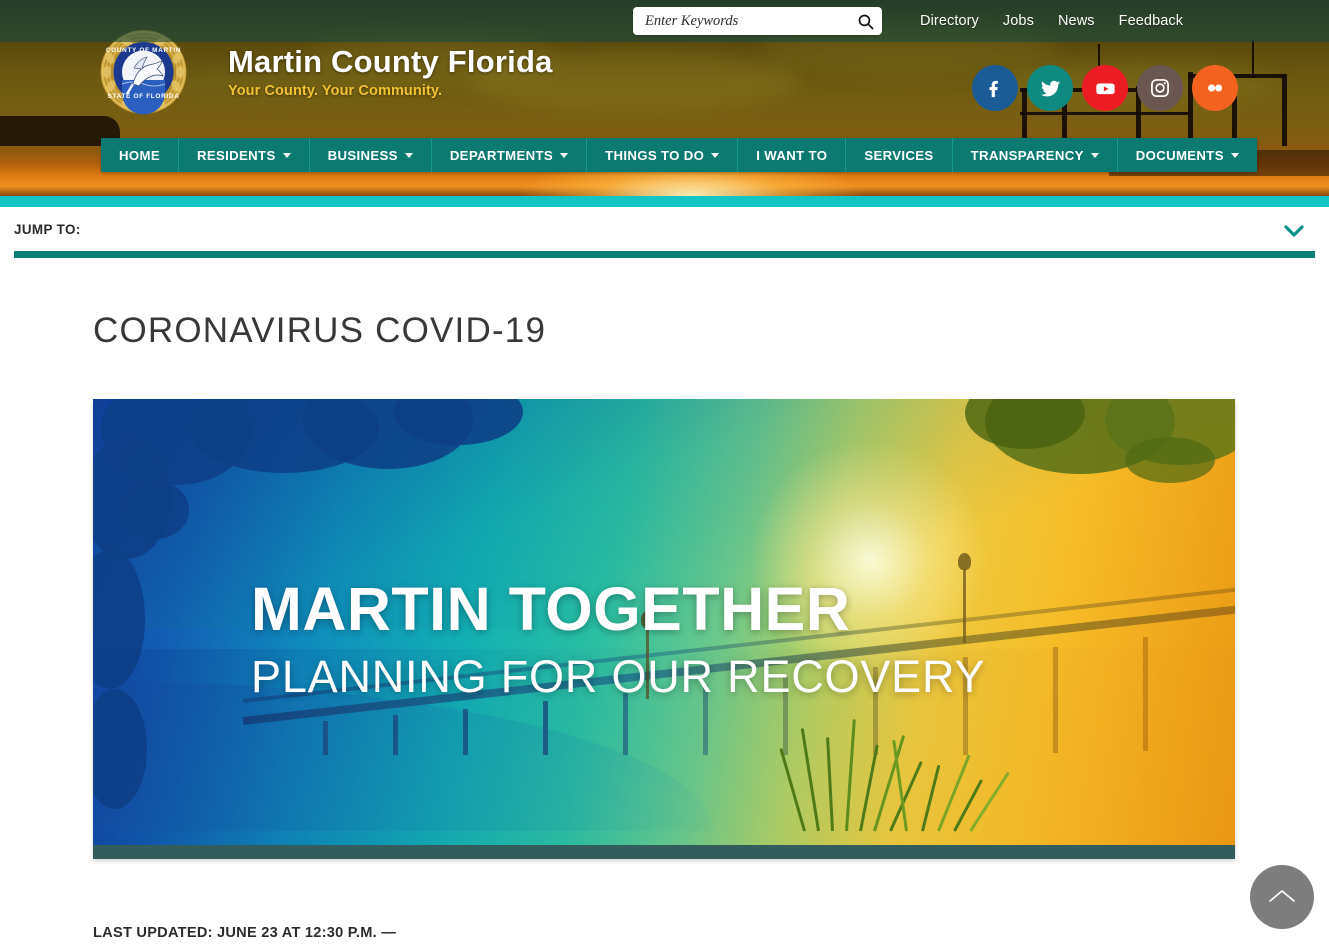 The image size is (1329, 944). I want to click on nav-item-residents: RESIDENTS, so click(244, 155).